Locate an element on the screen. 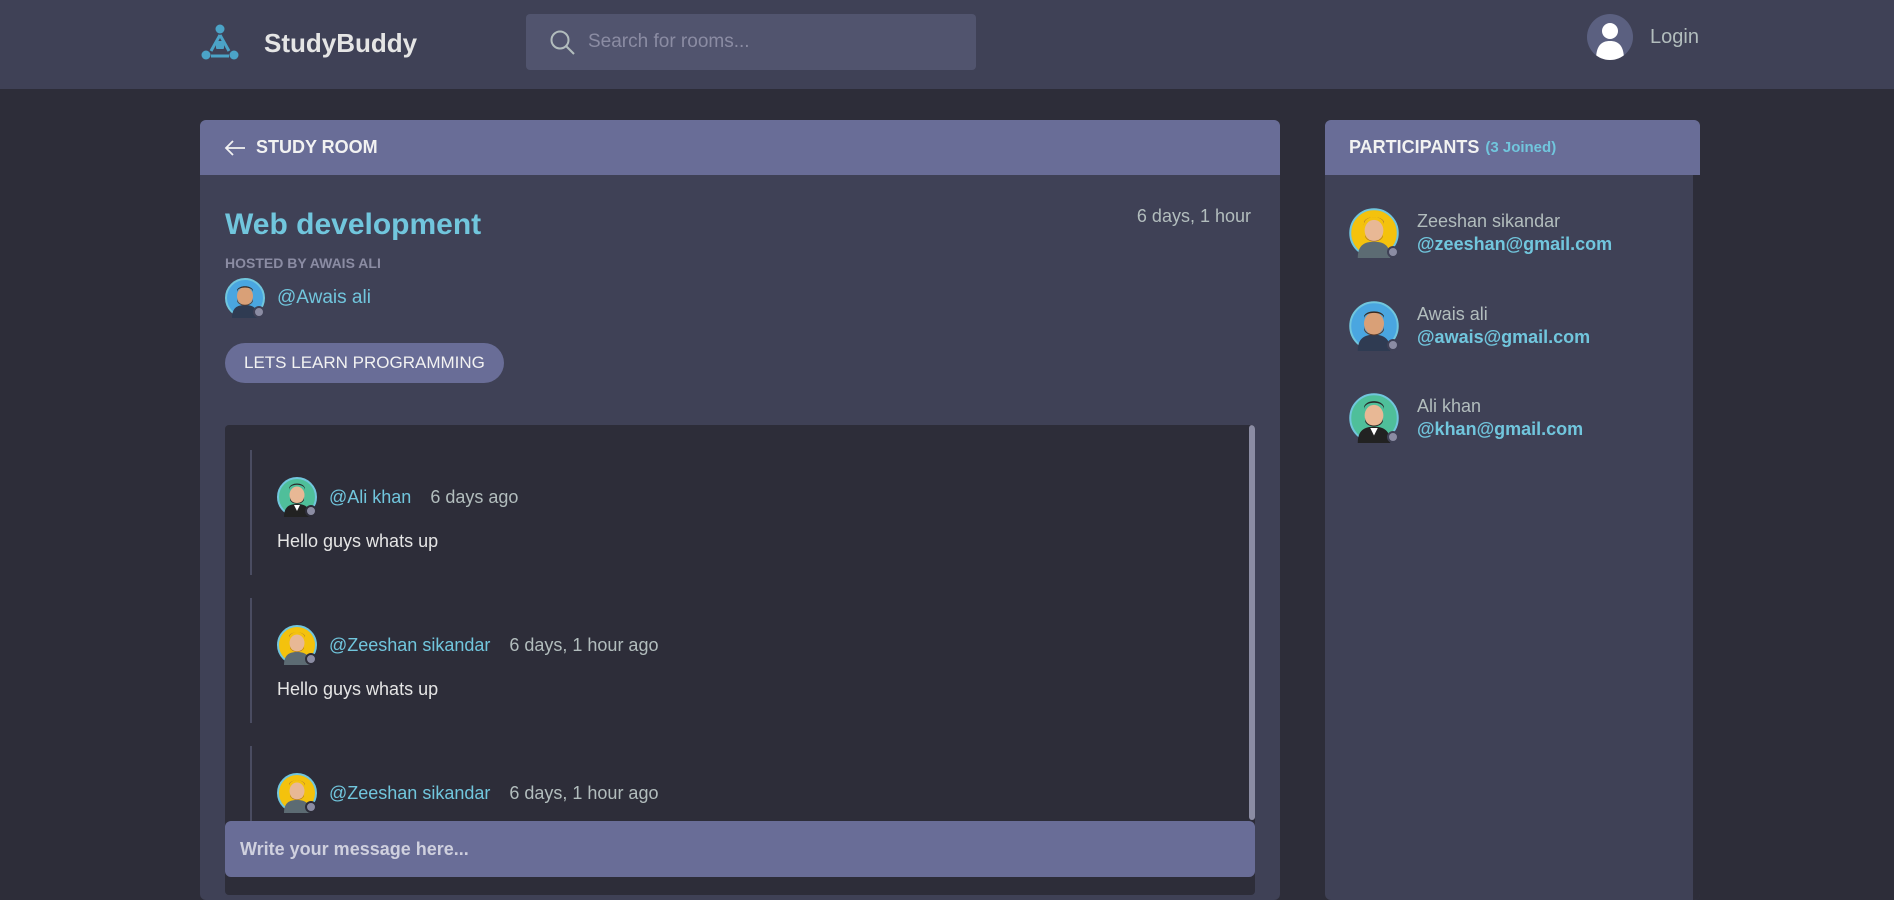  participant-name: Ali khan is located at coordinates (1449, 406).